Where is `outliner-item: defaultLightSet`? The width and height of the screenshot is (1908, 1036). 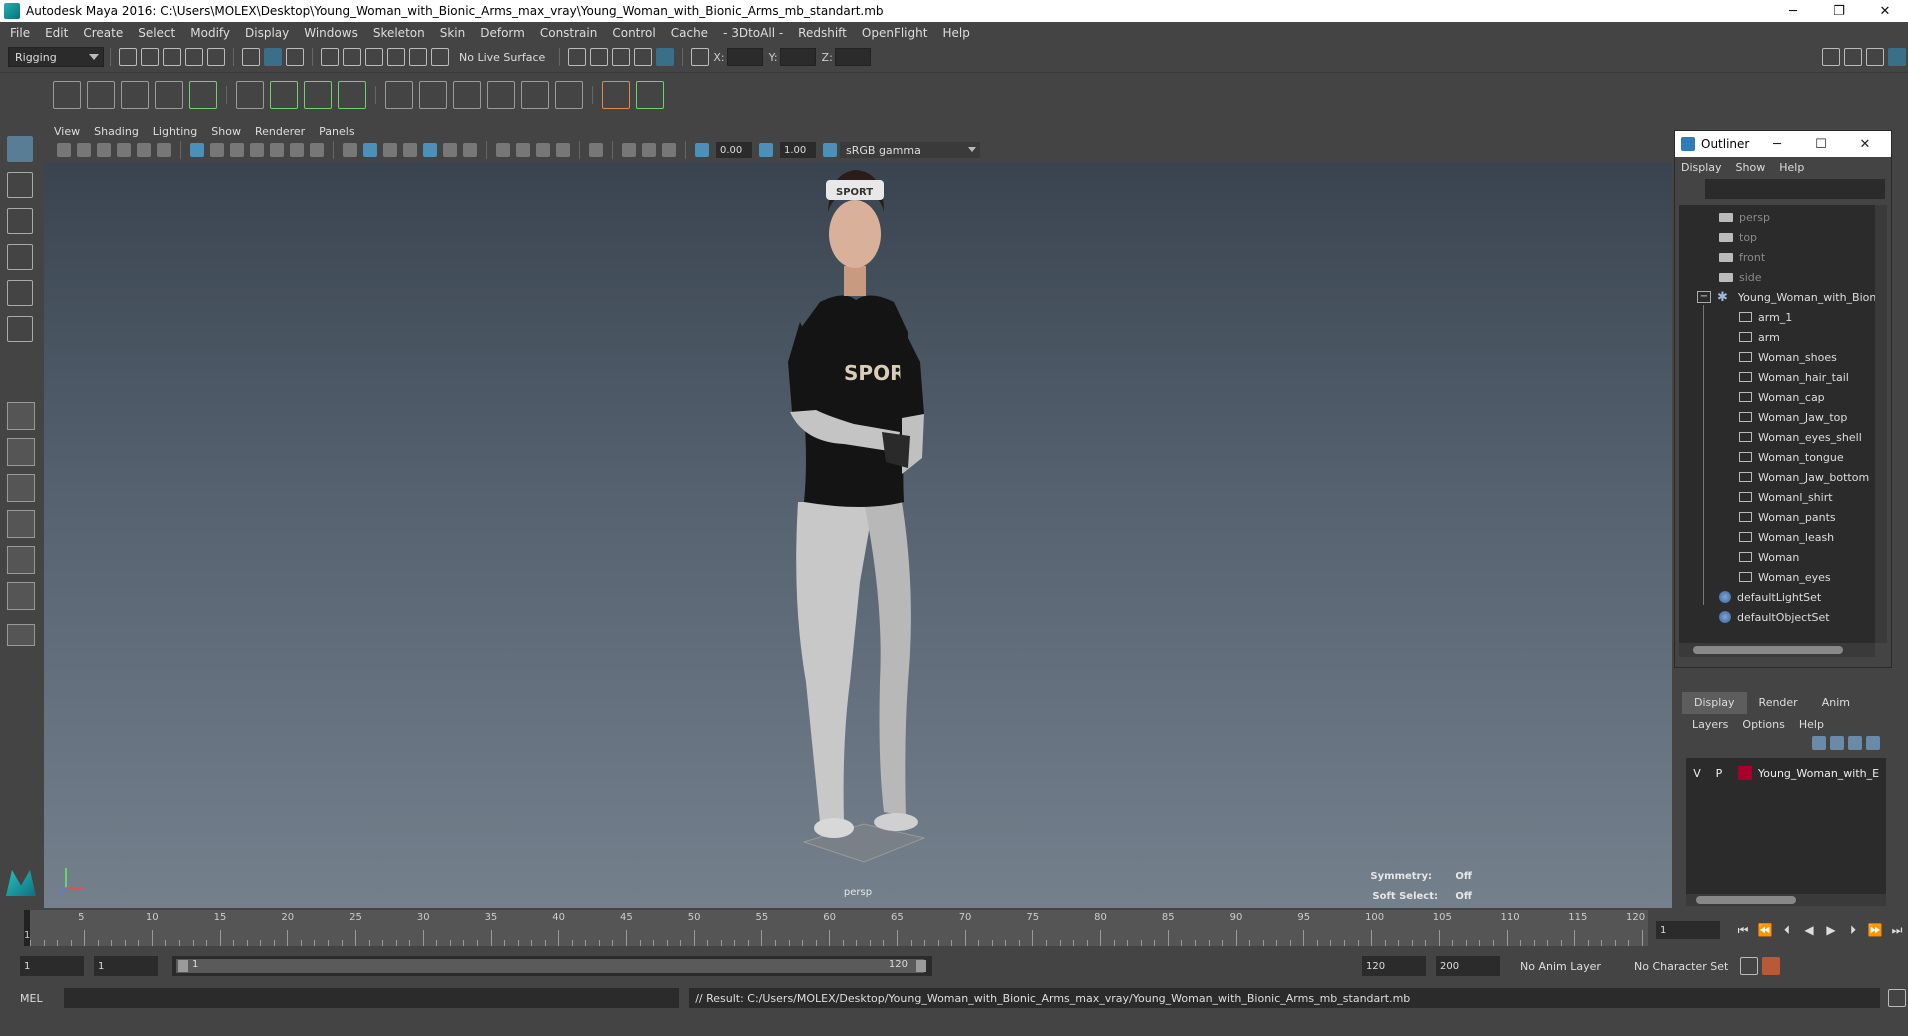 outliner-item: defaultLightSet is located at coordinates (1770, 597).